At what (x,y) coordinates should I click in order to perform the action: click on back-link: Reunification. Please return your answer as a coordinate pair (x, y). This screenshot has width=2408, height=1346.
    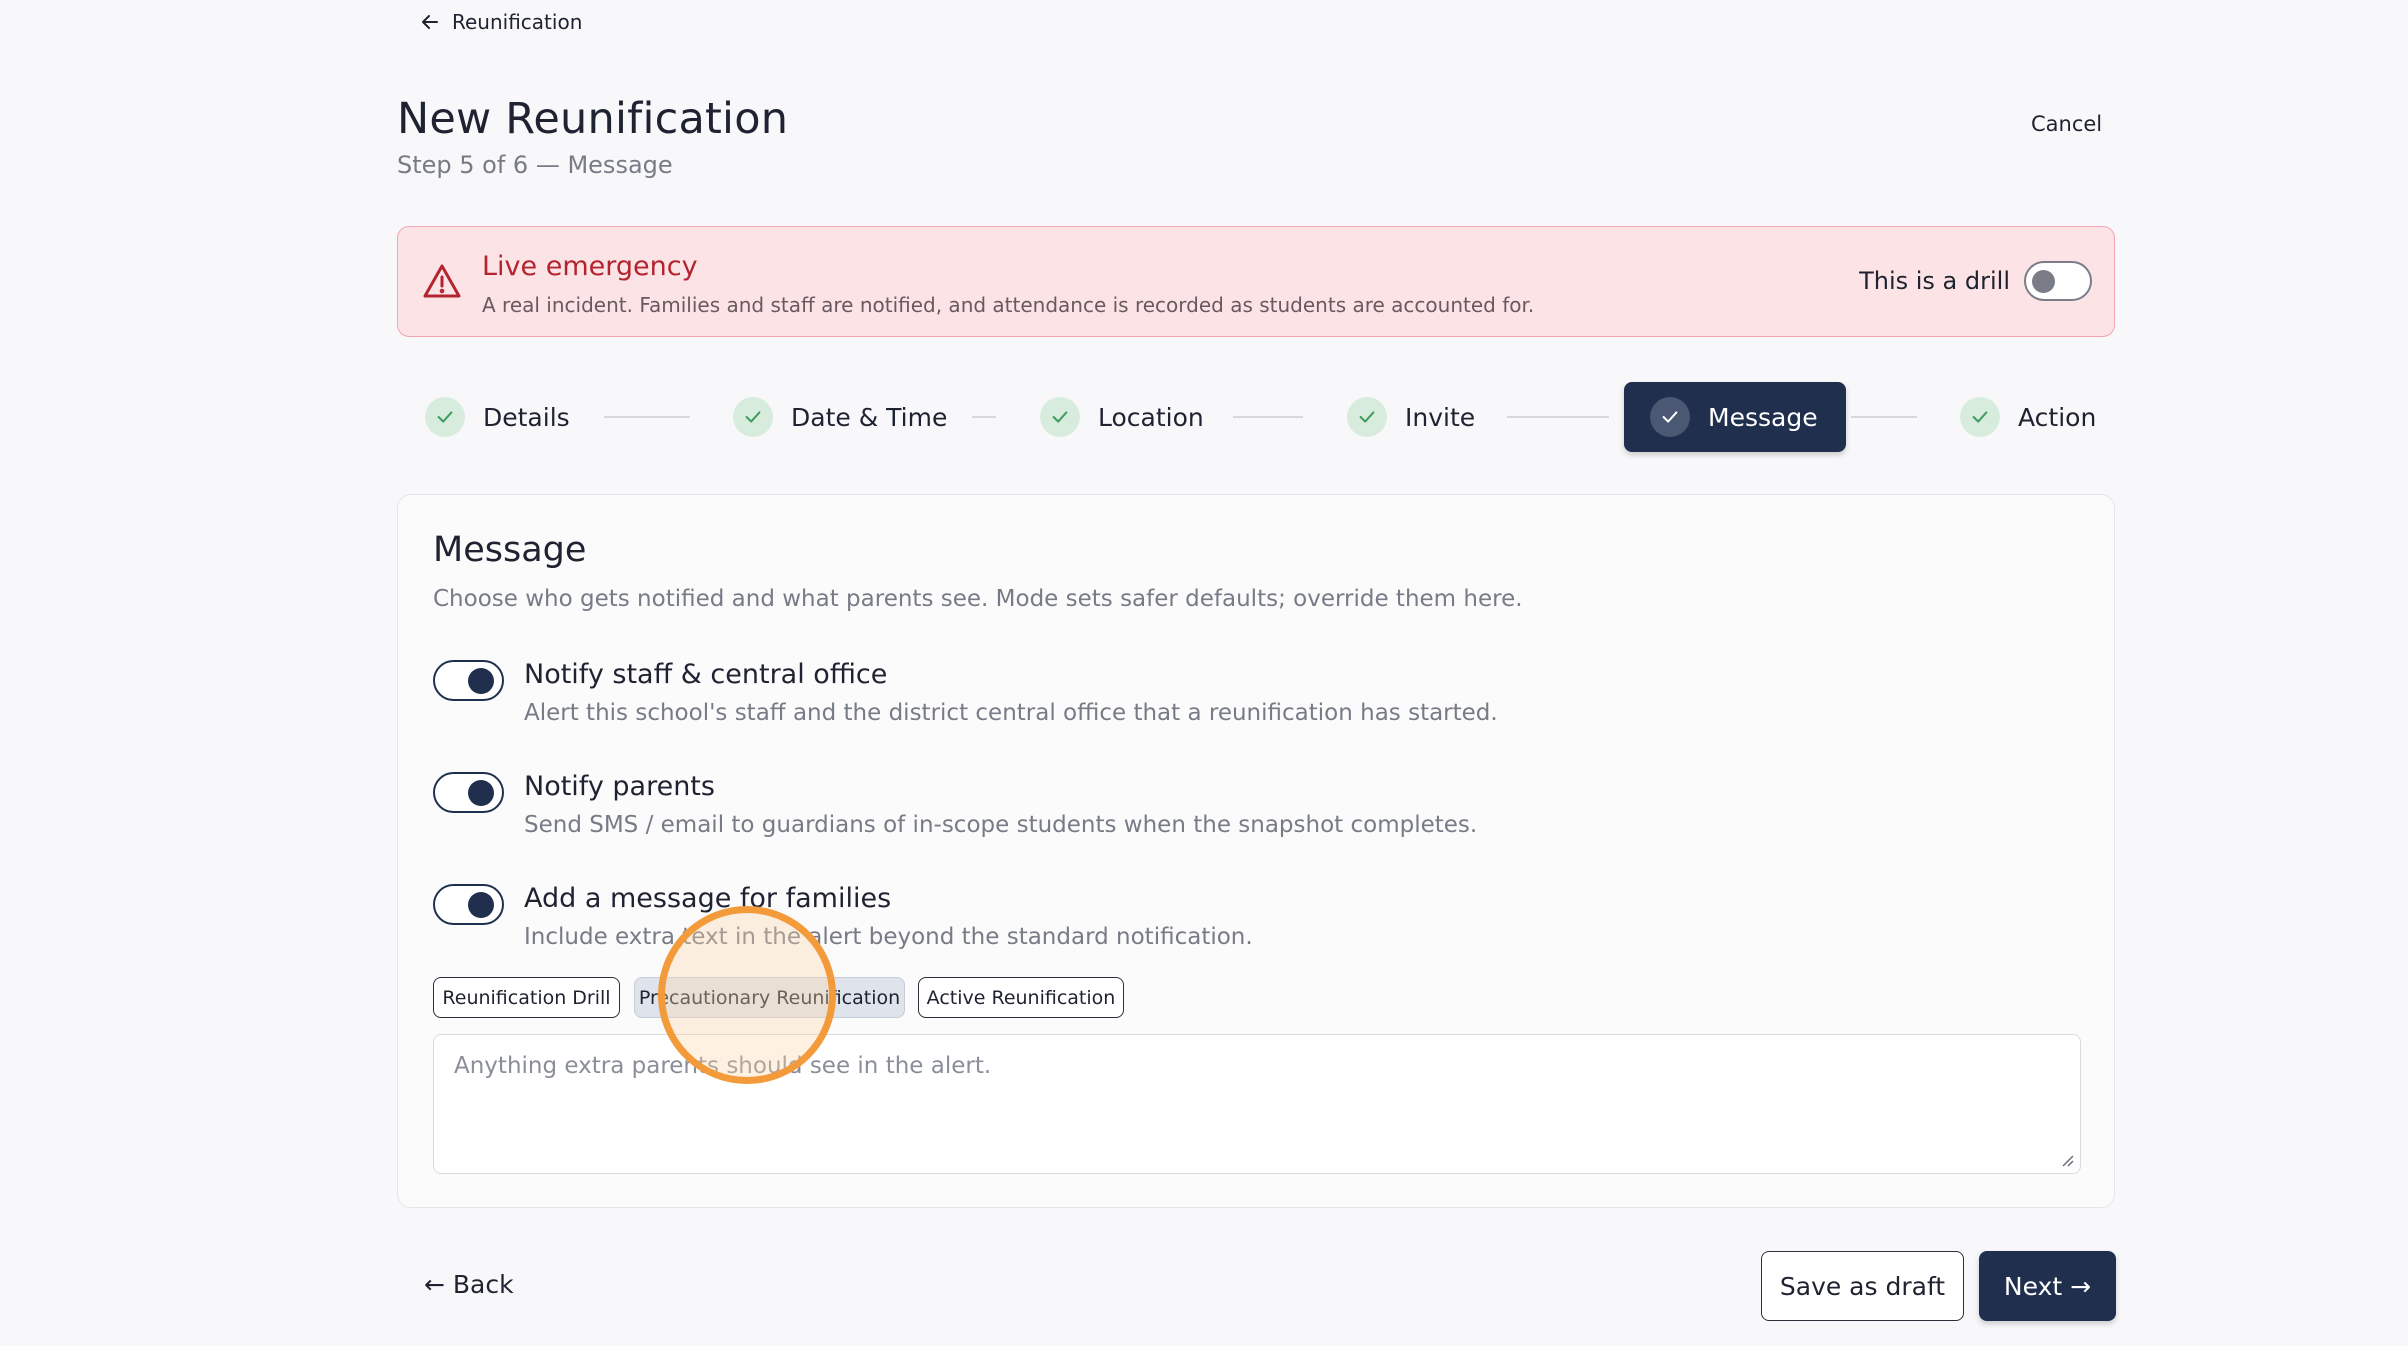
    Looking at the image, I should click on (500, 22).